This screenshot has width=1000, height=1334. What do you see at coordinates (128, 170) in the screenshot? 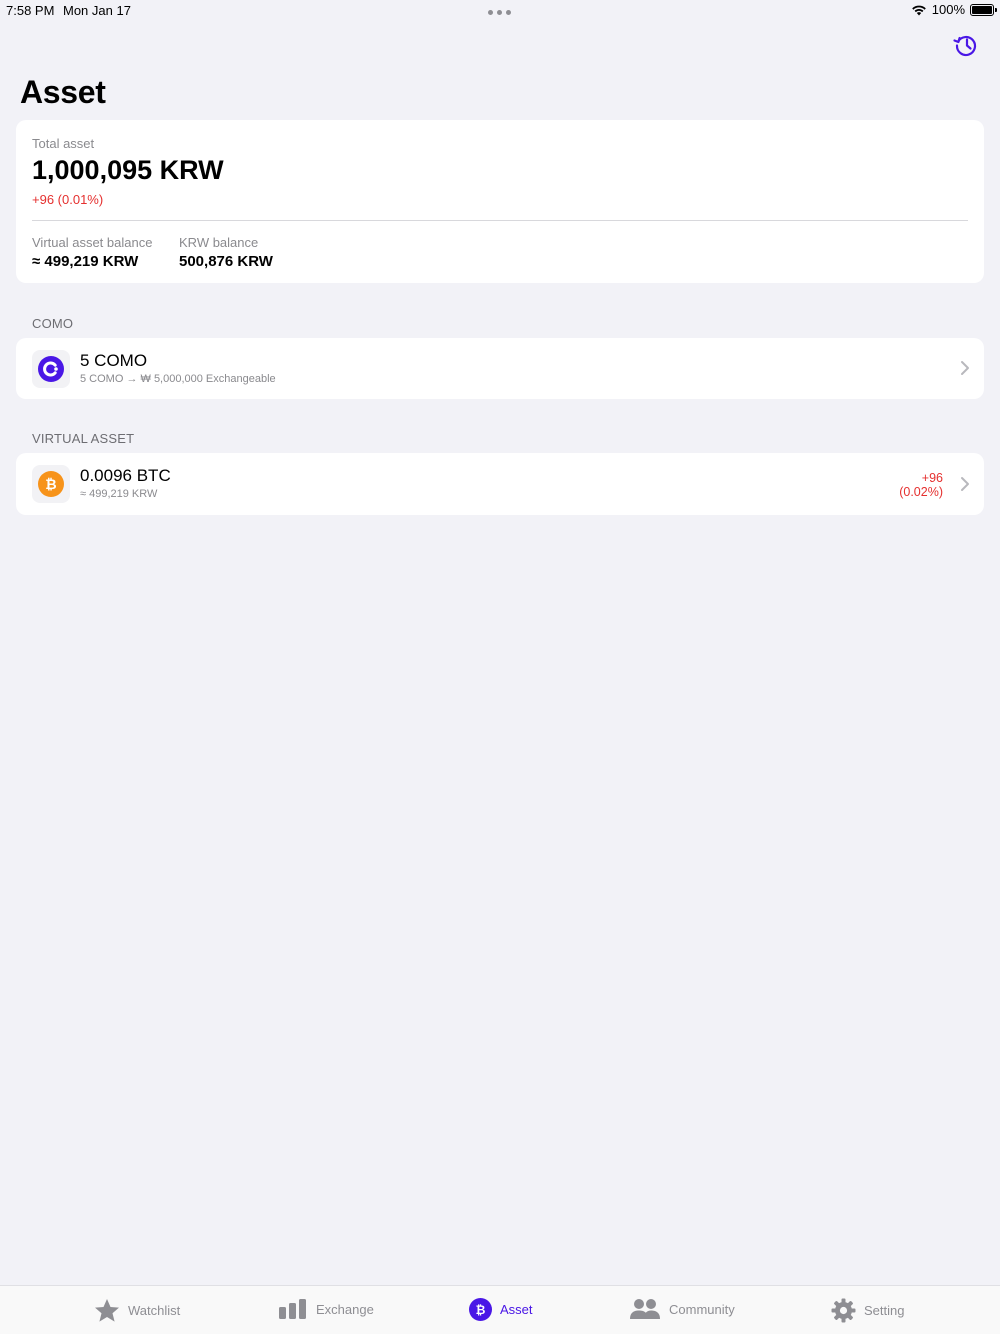
I see `total-asset-value: 1,000,095 KRW` at bounding box center [128, 170].